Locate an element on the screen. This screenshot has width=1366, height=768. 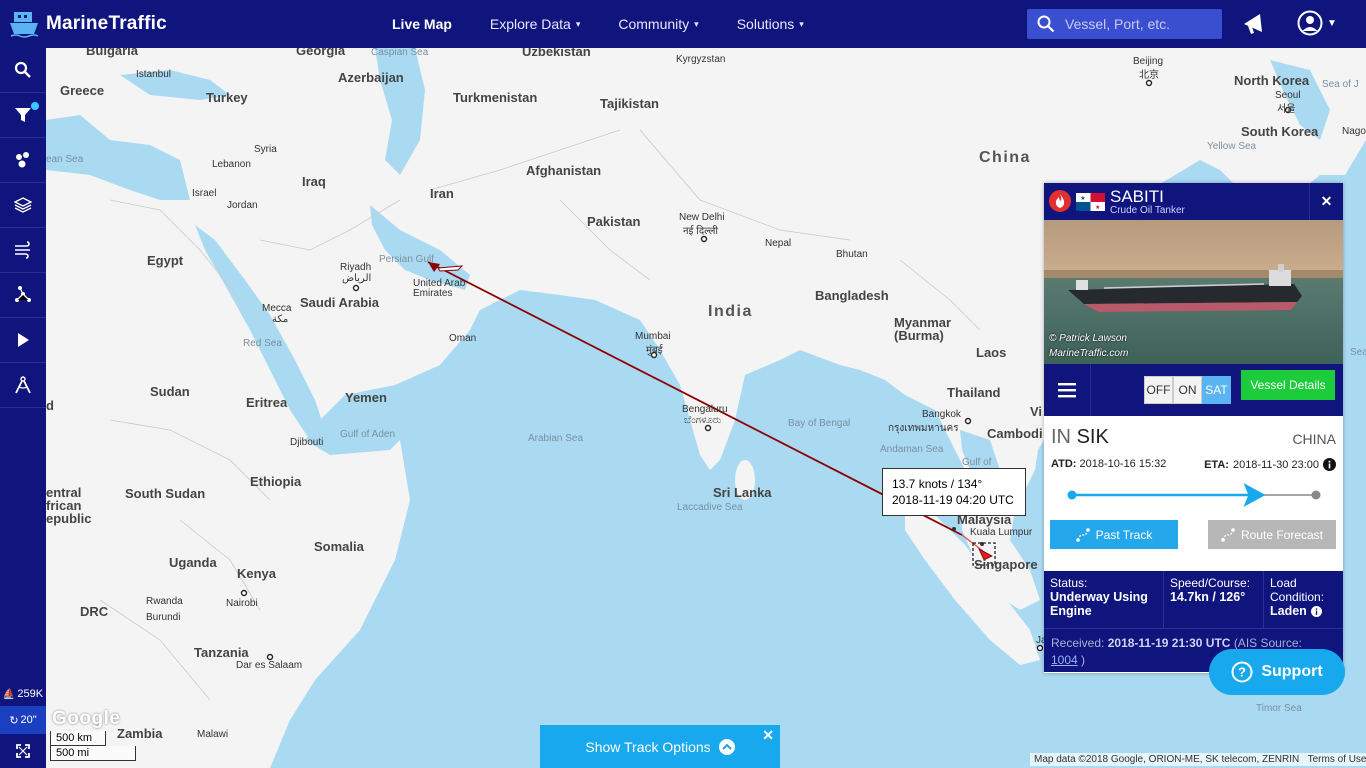
account-menu-button: ▼ is located at coordinates (1317, 23).